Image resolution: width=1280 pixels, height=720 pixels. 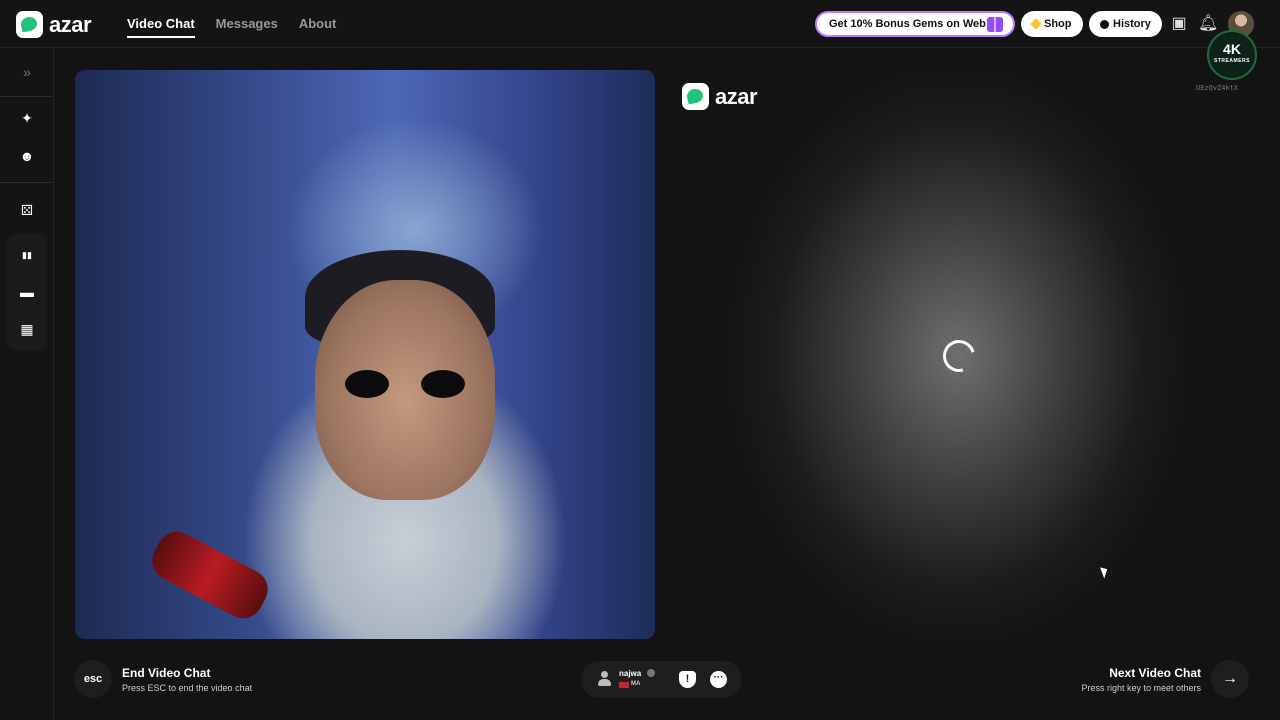 I want to click on history-button: History, so click(x=1125, y=24).